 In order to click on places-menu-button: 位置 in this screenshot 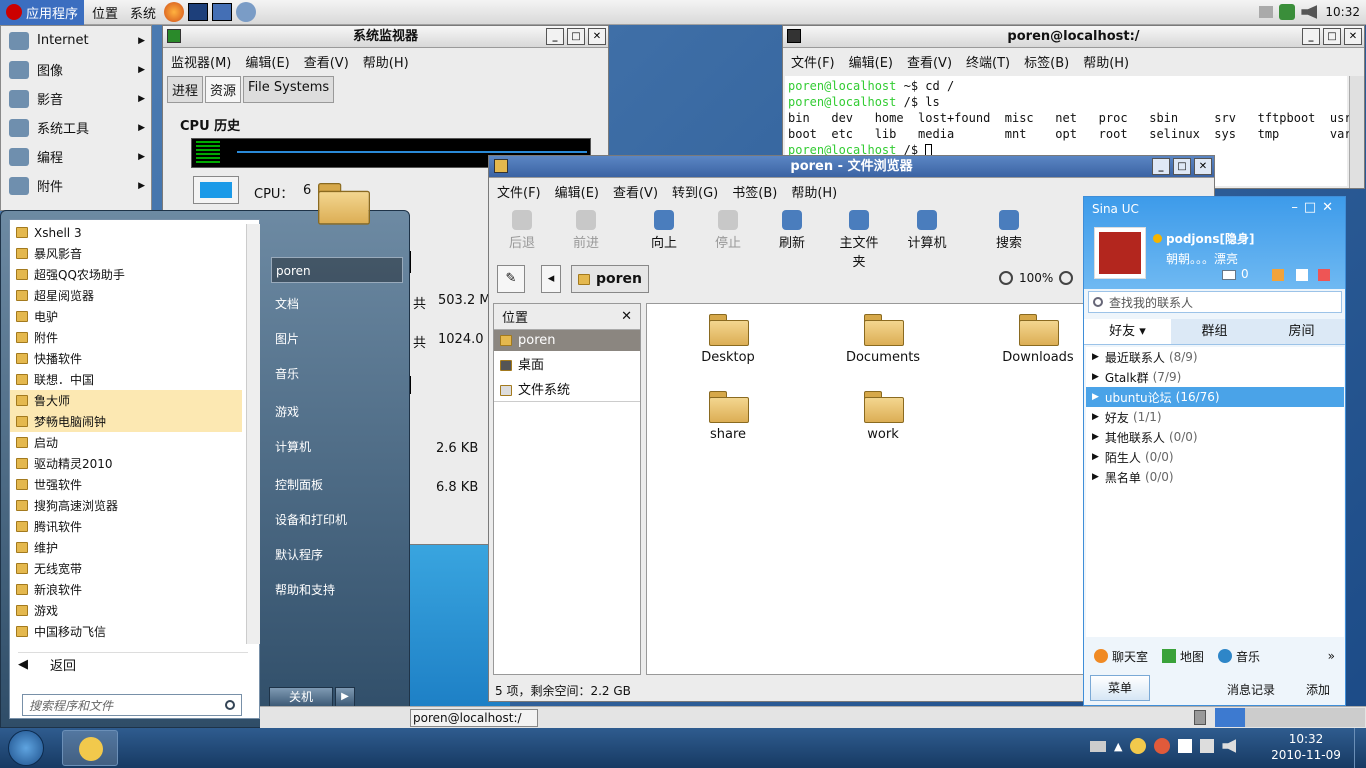, I will do `click(105, 12)`.